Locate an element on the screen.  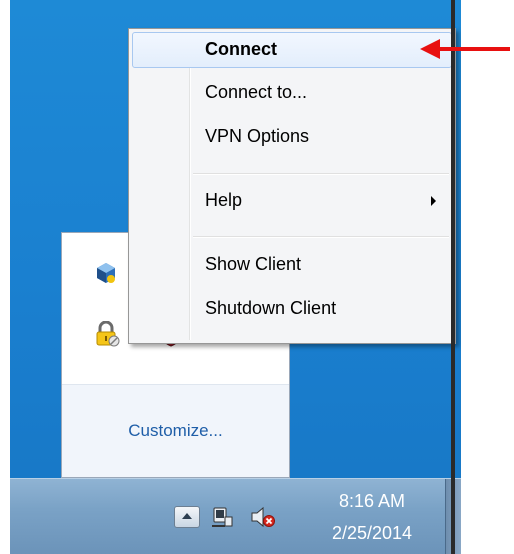
virtualbox-icon is located at coordinates (106, 273).